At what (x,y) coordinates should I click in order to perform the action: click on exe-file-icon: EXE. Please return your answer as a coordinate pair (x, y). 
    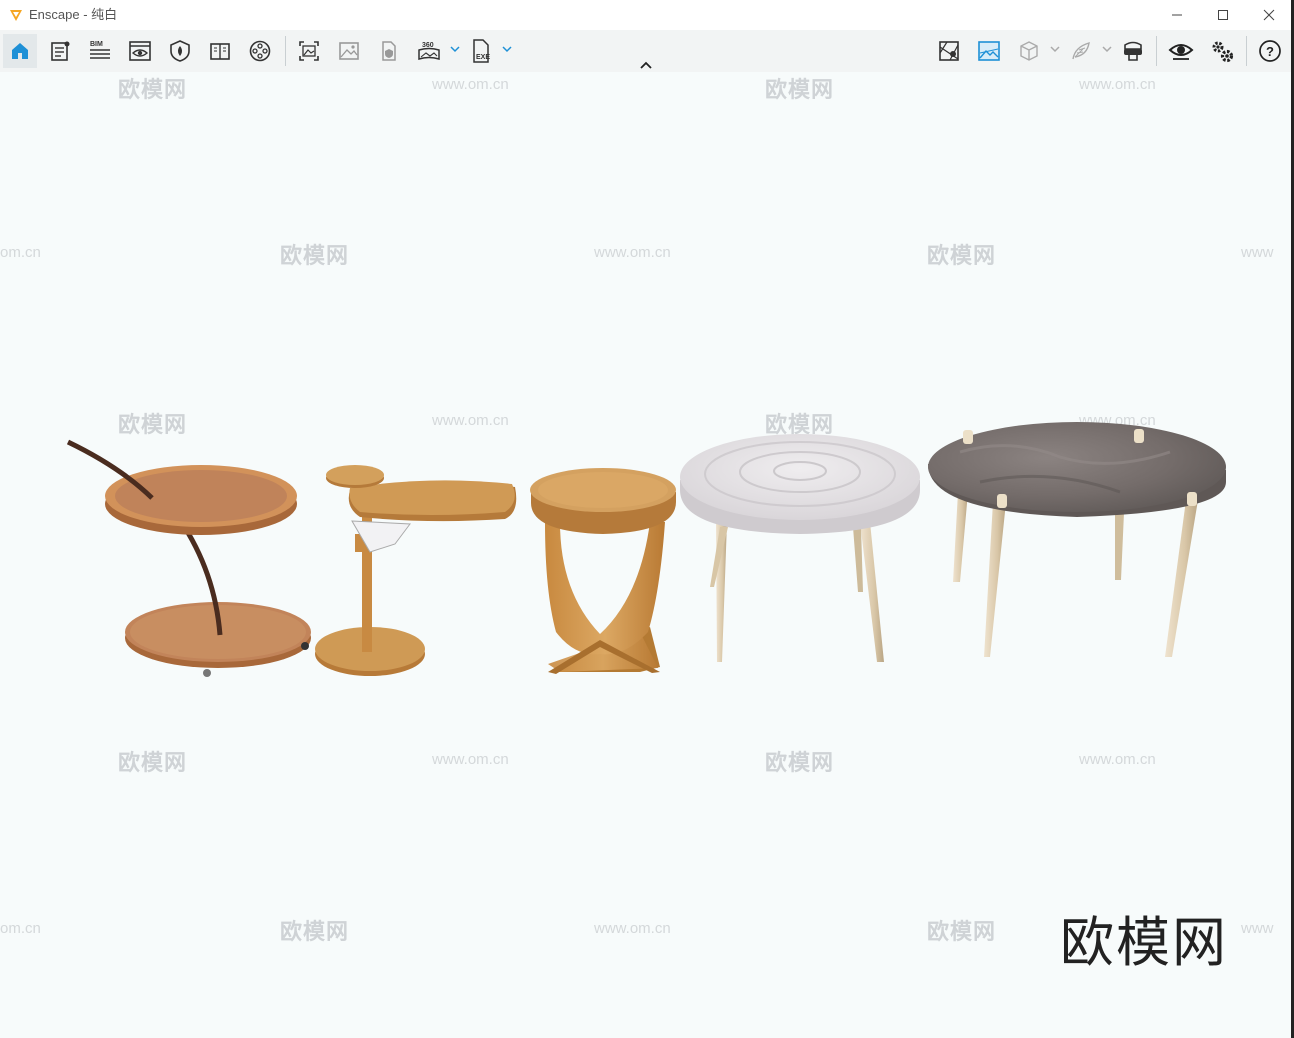
    Looking at the image, I should click on (481, 51).